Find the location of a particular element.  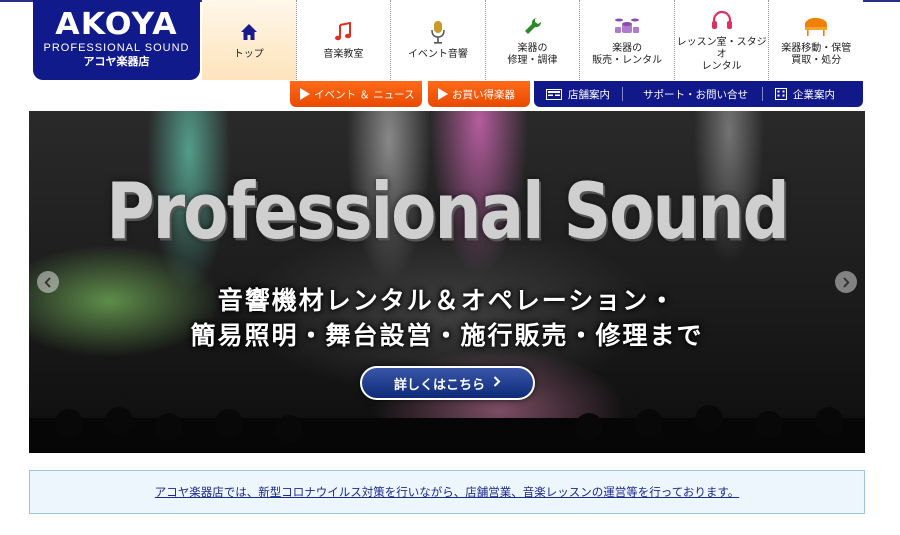

details-button: 詳しくはこちら is located at coordinates (447, 383).